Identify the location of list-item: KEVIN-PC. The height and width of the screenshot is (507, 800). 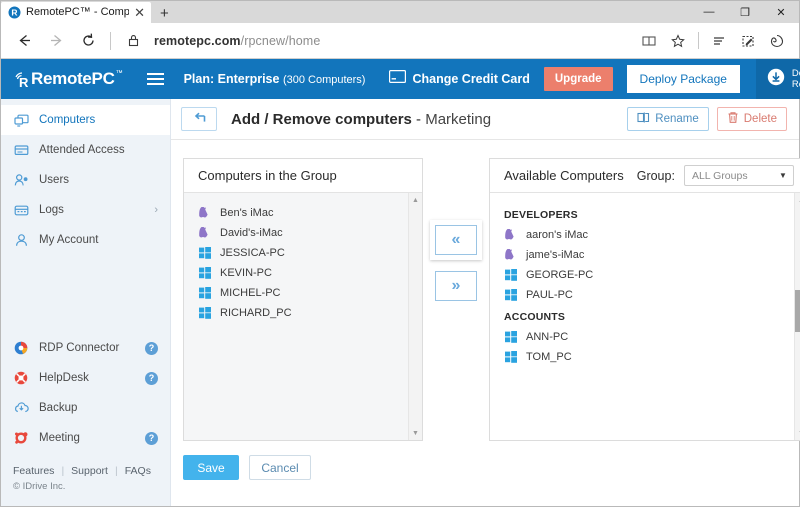
(310, 273).